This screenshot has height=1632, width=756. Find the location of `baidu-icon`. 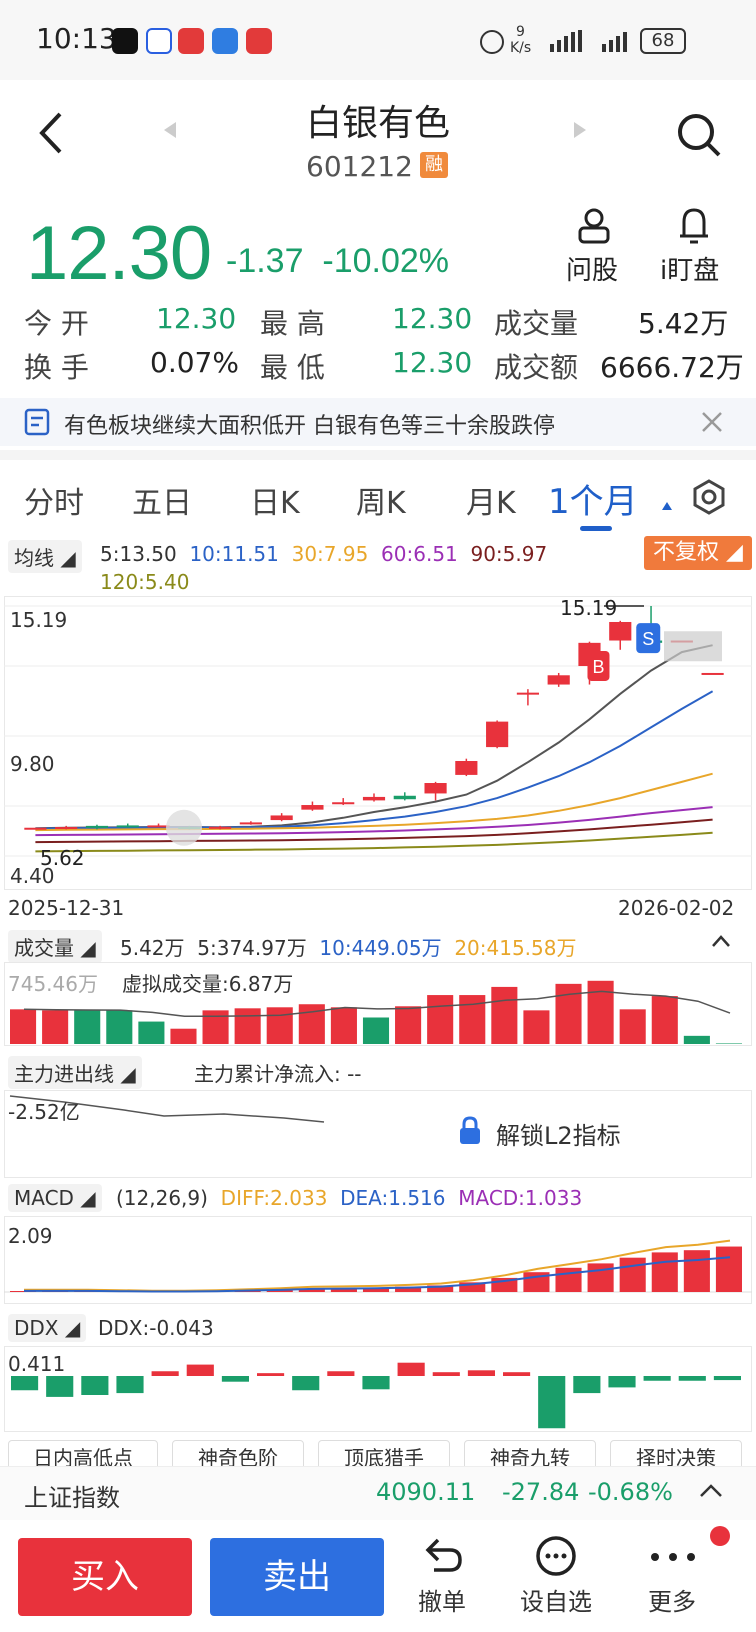

baidu-icon is located at coordinates (159, 41).